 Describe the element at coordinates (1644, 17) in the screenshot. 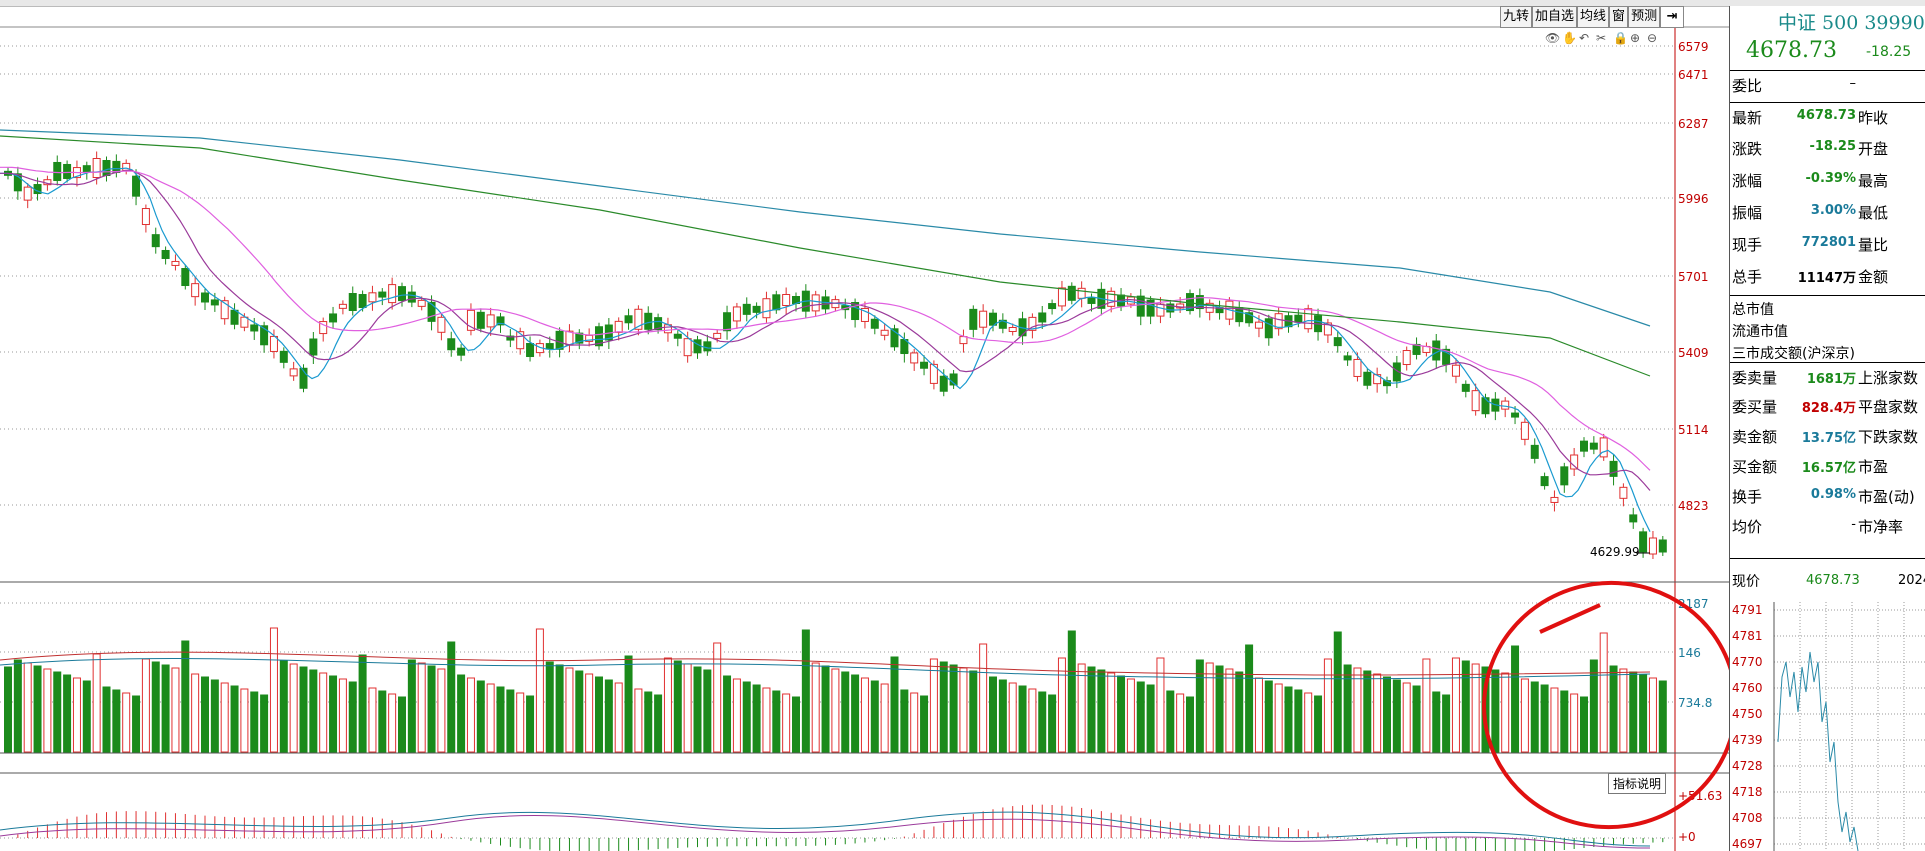

I see `toolbar-forecast-button: 预测` at that location.